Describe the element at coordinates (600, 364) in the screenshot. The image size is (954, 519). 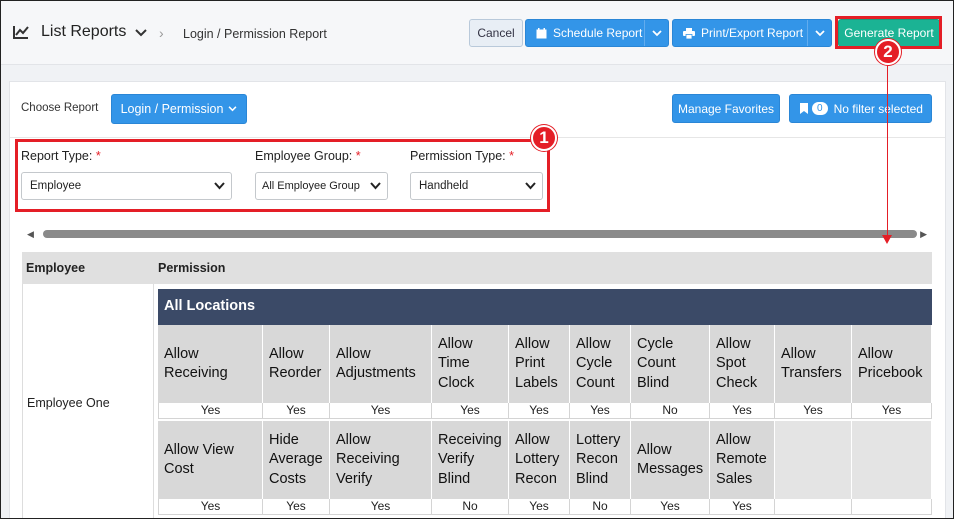
I see `permission-label: Allow Cycle Count` at that location.